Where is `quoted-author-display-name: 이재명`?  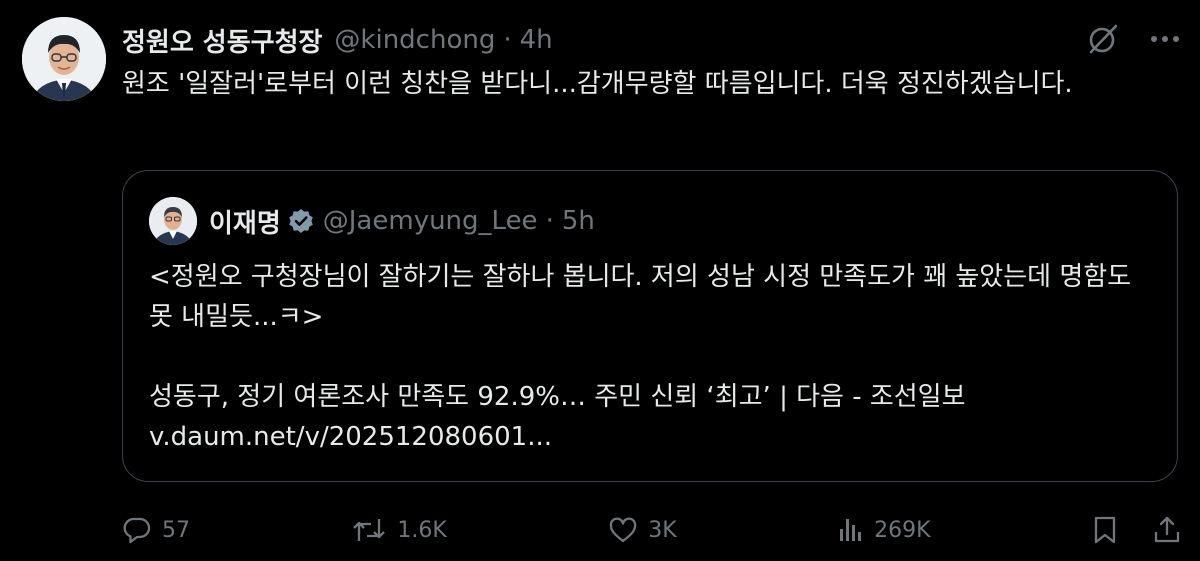 quoted-author-display-name: 이재명 is located at coordinates (245, 221).